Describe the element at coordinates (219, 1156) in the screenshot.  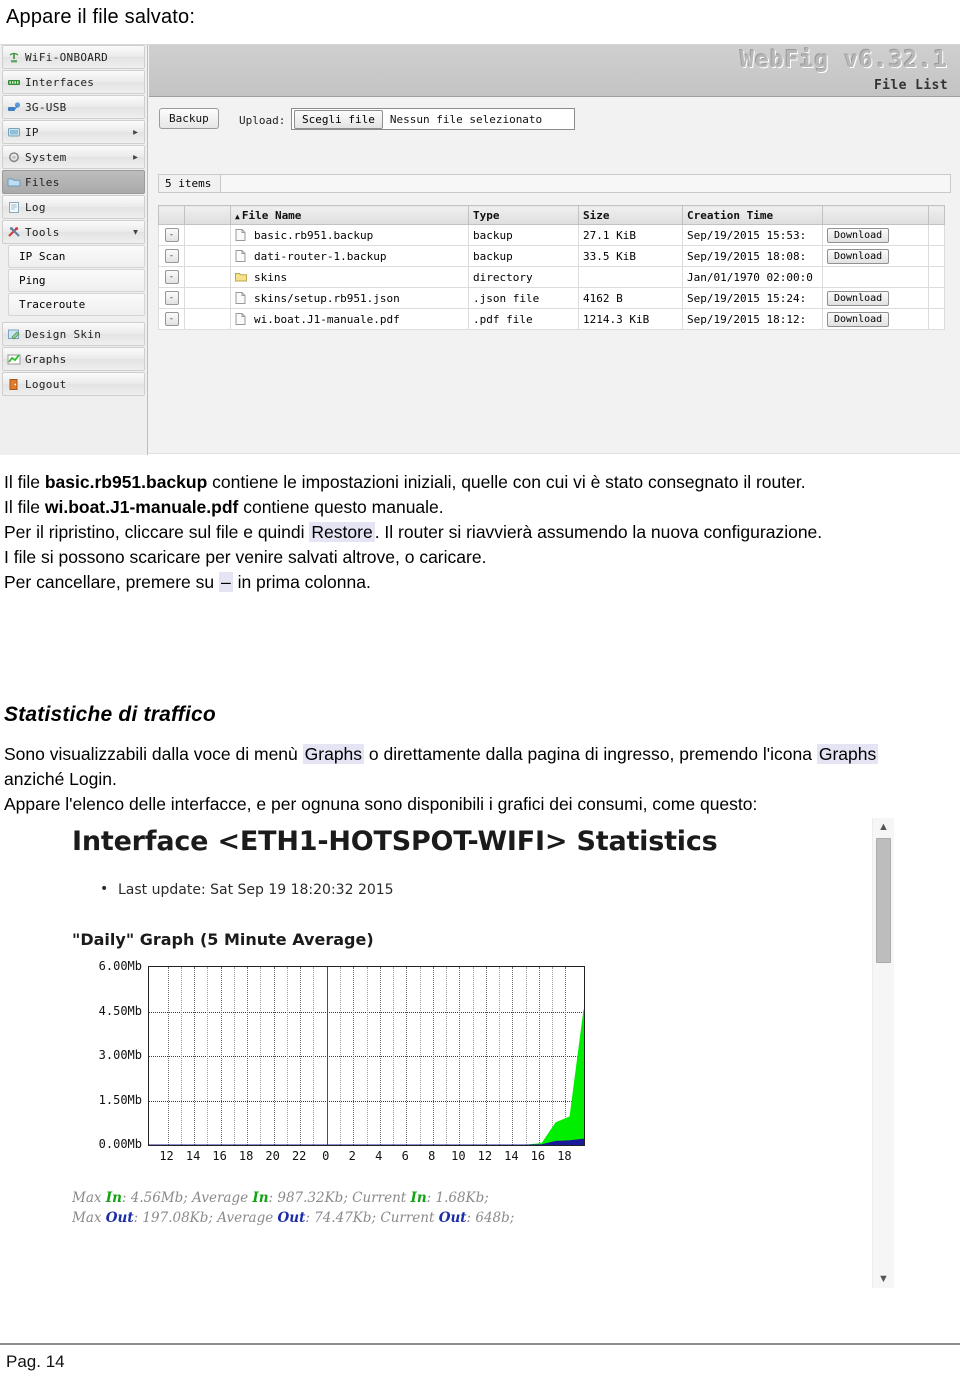
I see `x-tick-label: 16` at that location.